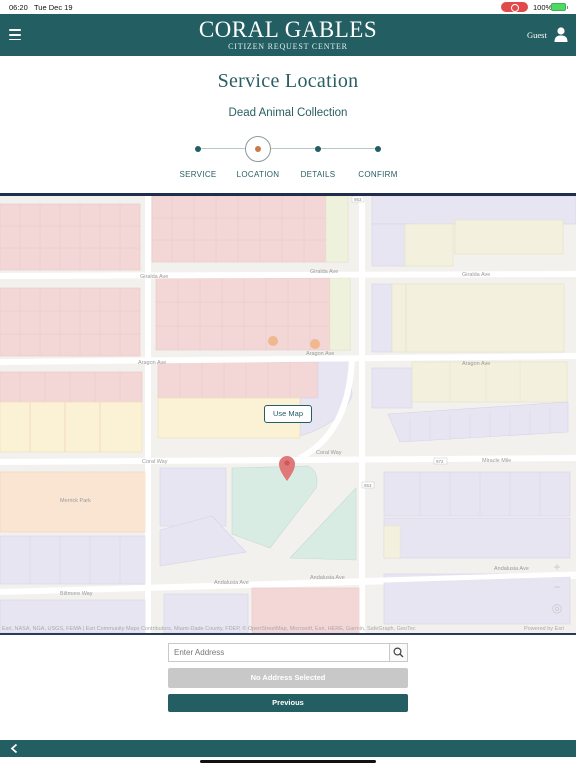 The image size is (576, 768). What do you see at coordinates (559, 7) in the screenshot?
I see `battery-icon` at bounding box center [559, 7].